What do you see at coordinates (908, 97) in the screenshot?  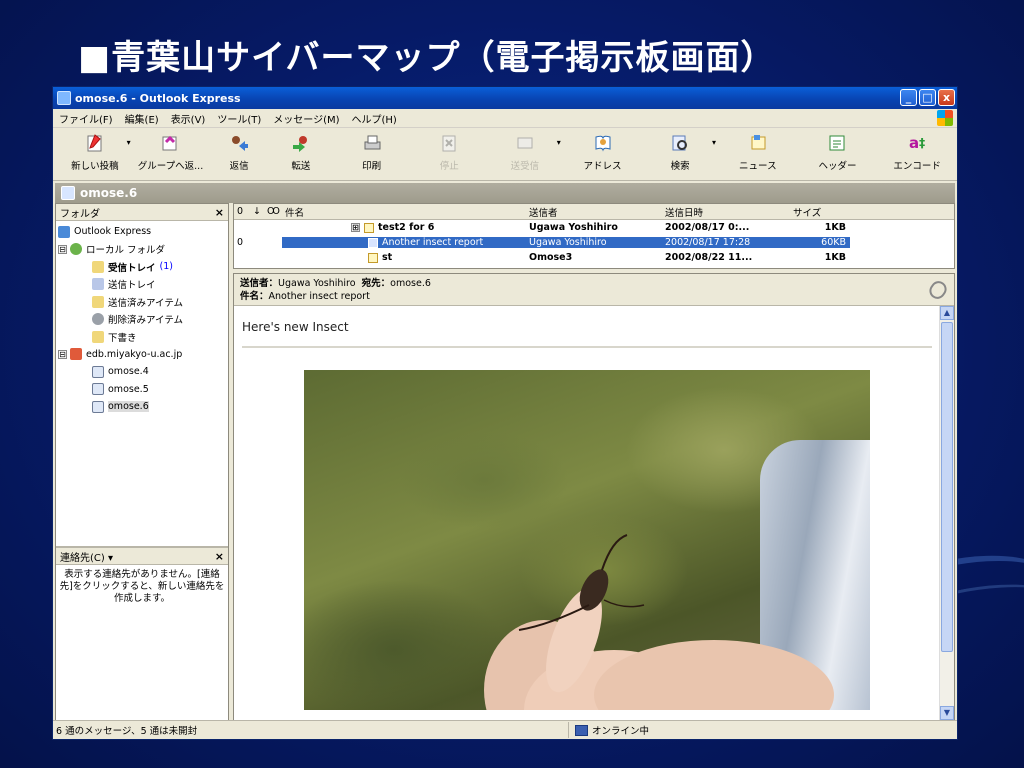 I see `minimize-button: _` at bounding box center [908, 97].